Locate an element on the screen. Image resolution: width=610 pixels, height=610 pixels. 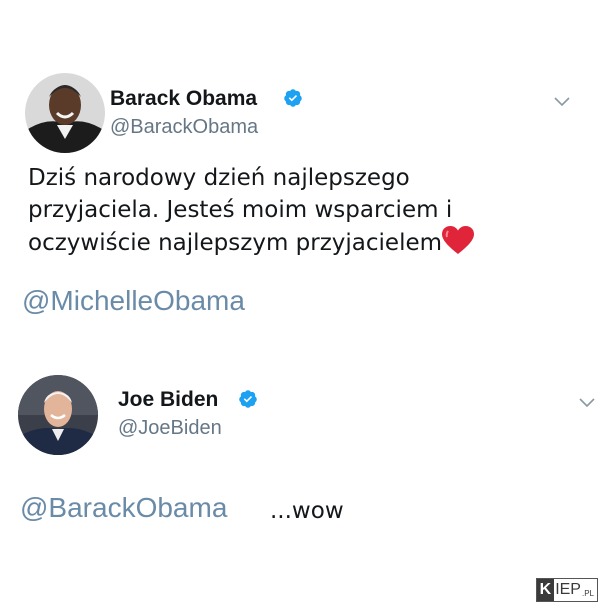
tweet-text-line: przyjaciela. Jesteś moim wsparciem i is located at coordinates (240, 210).